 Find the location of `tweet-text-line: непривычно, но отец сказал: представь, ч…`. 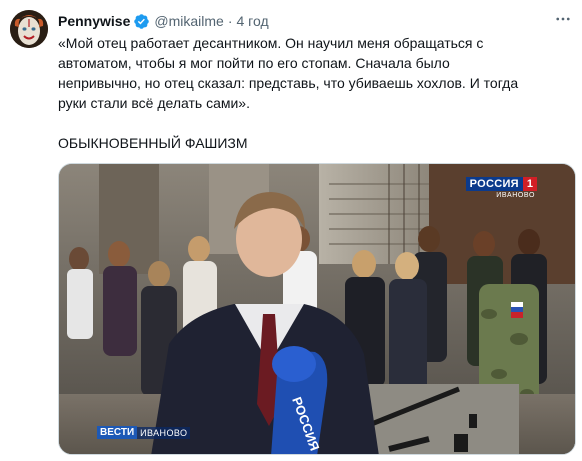

tweet-text-line: непривычно, но отец сказал: представь, ч… is located at coordinates (288, 83).